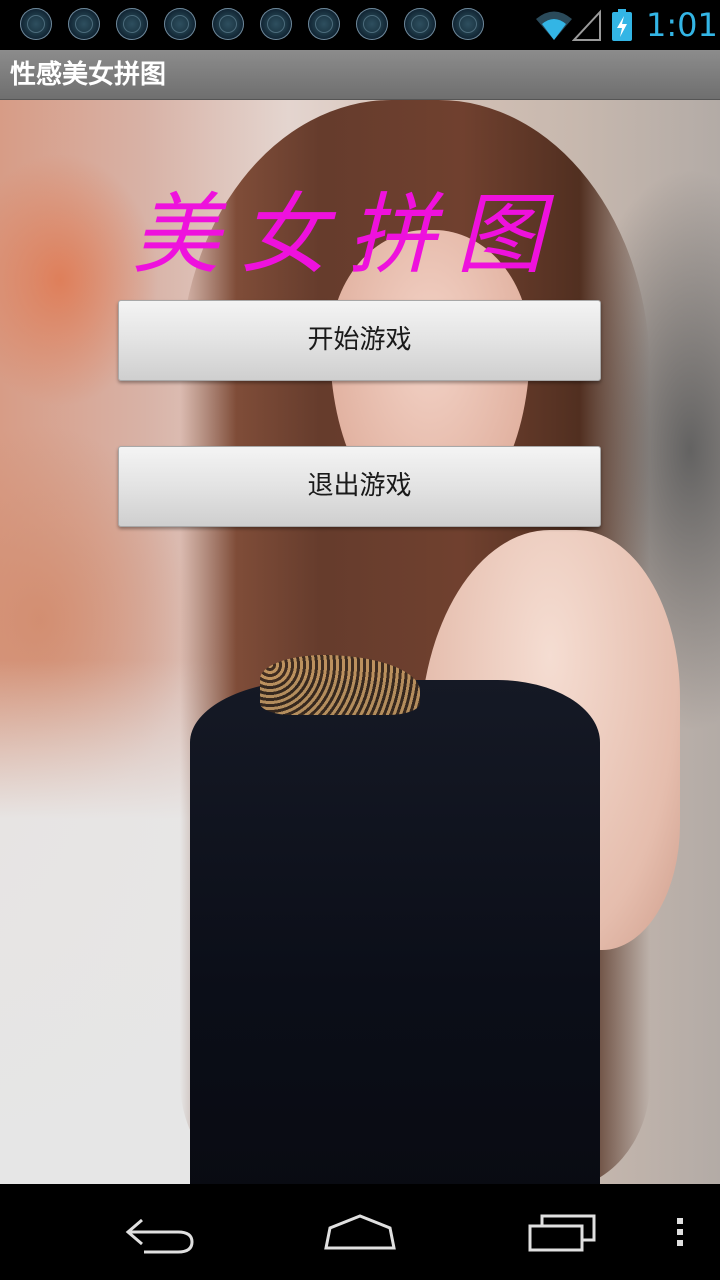 The image size is (720, 1280). What do you see at coordinates (88, 75) in the screenshot?
I see `app-title: 性感美女拼图` at bounding box center [88, 75].